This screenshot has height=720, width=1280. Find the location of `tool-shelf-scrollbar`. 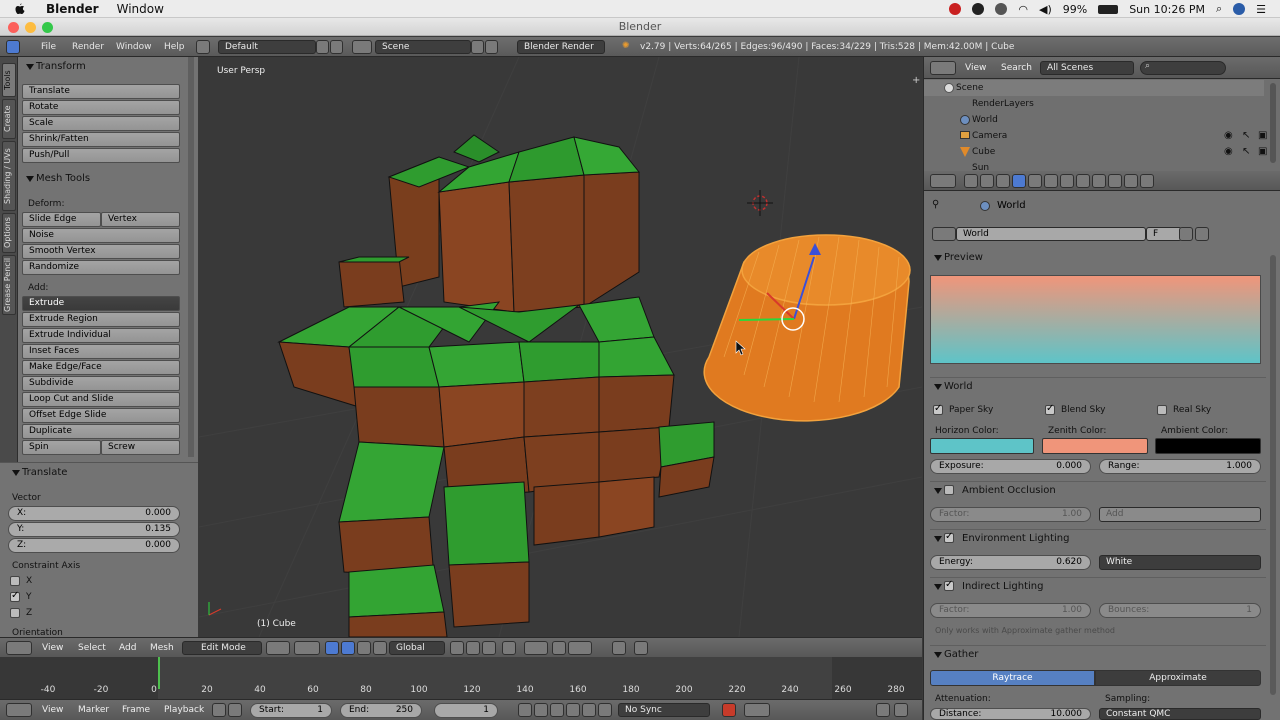

tool-shelf-scrollbar is located at coordinates (191, 257).